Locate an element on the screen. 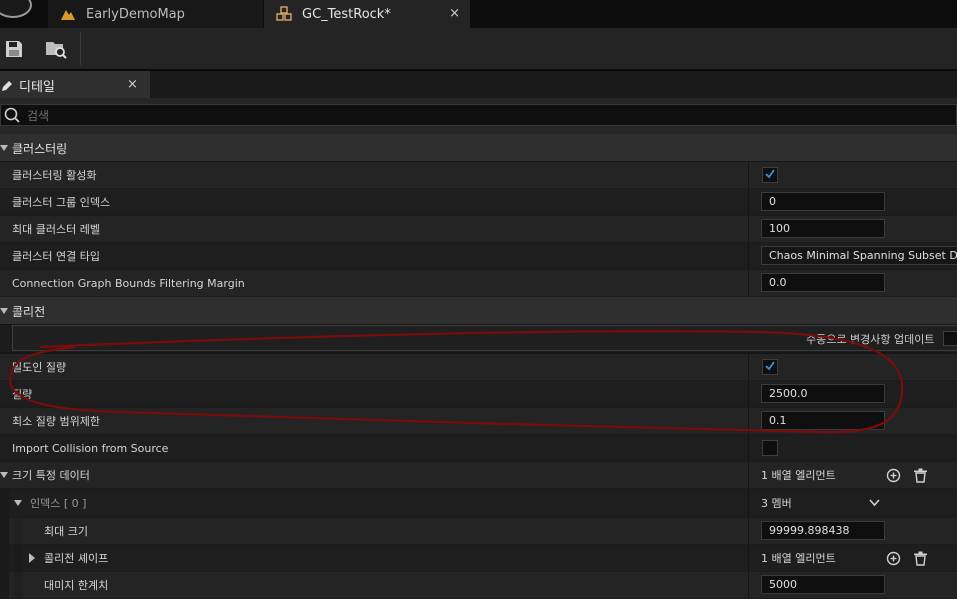 This screenshot has width=957, height=599. property-label: 인덱스 [ 0 ] is located at coordinates (58, 503).